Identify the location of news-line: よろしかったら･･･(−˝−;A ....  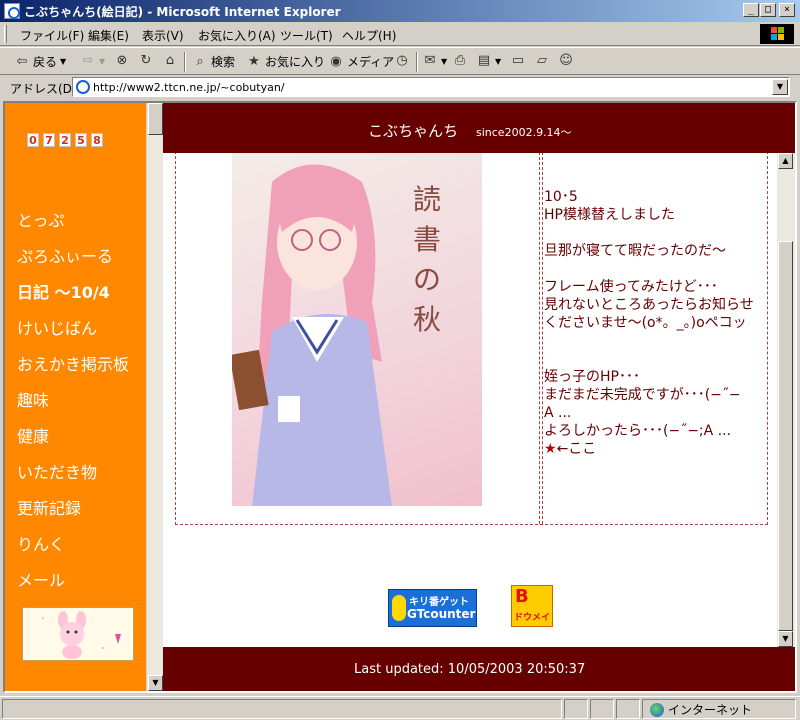
(638, 431).